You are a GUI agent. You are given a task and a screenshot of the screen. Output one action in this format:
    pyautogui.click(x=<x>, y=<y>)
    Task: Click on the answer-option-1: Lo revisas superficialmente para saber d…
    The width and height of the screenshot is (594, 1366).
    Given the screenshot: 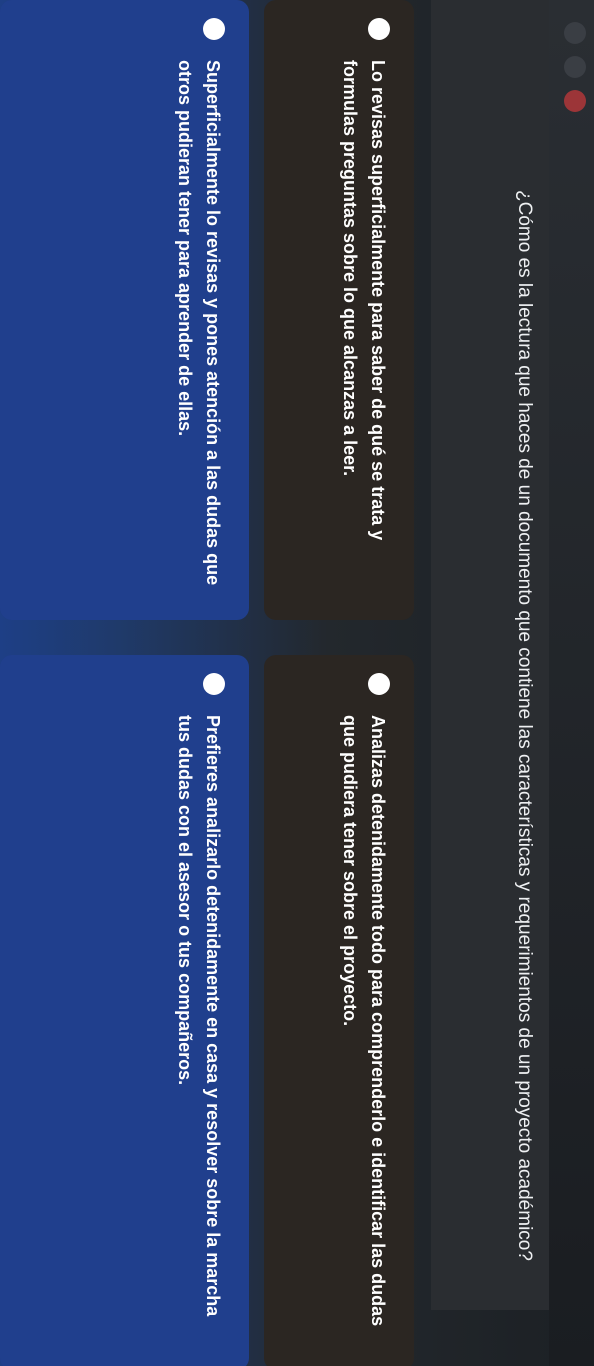 What is the action you would take?
    pyautogui.click(x=339, y=310)
    